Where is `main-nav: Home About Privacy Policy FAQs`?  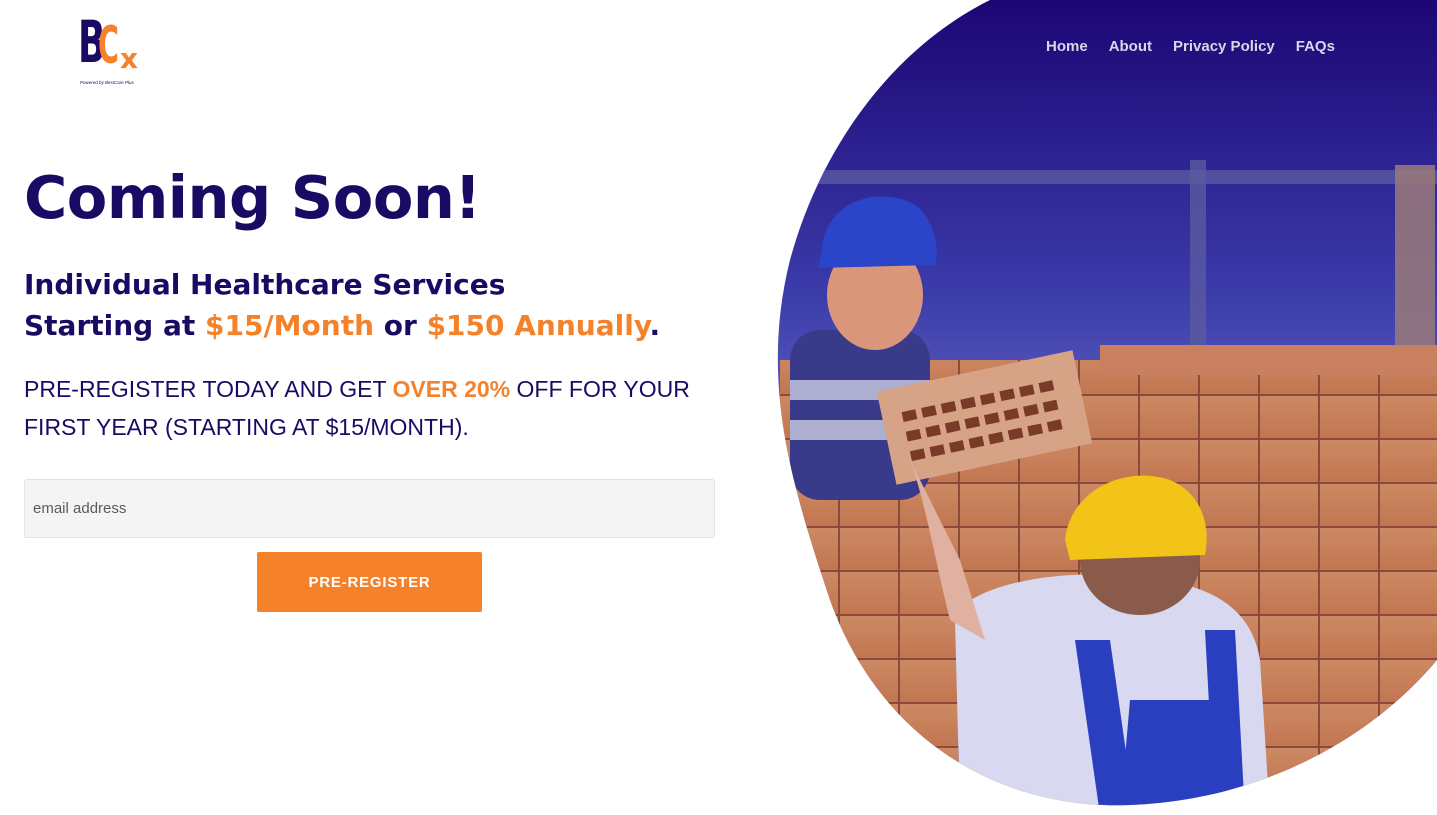 main-nav: Home About Privacy Policy FAQs is located at coordinates (1190, 47).